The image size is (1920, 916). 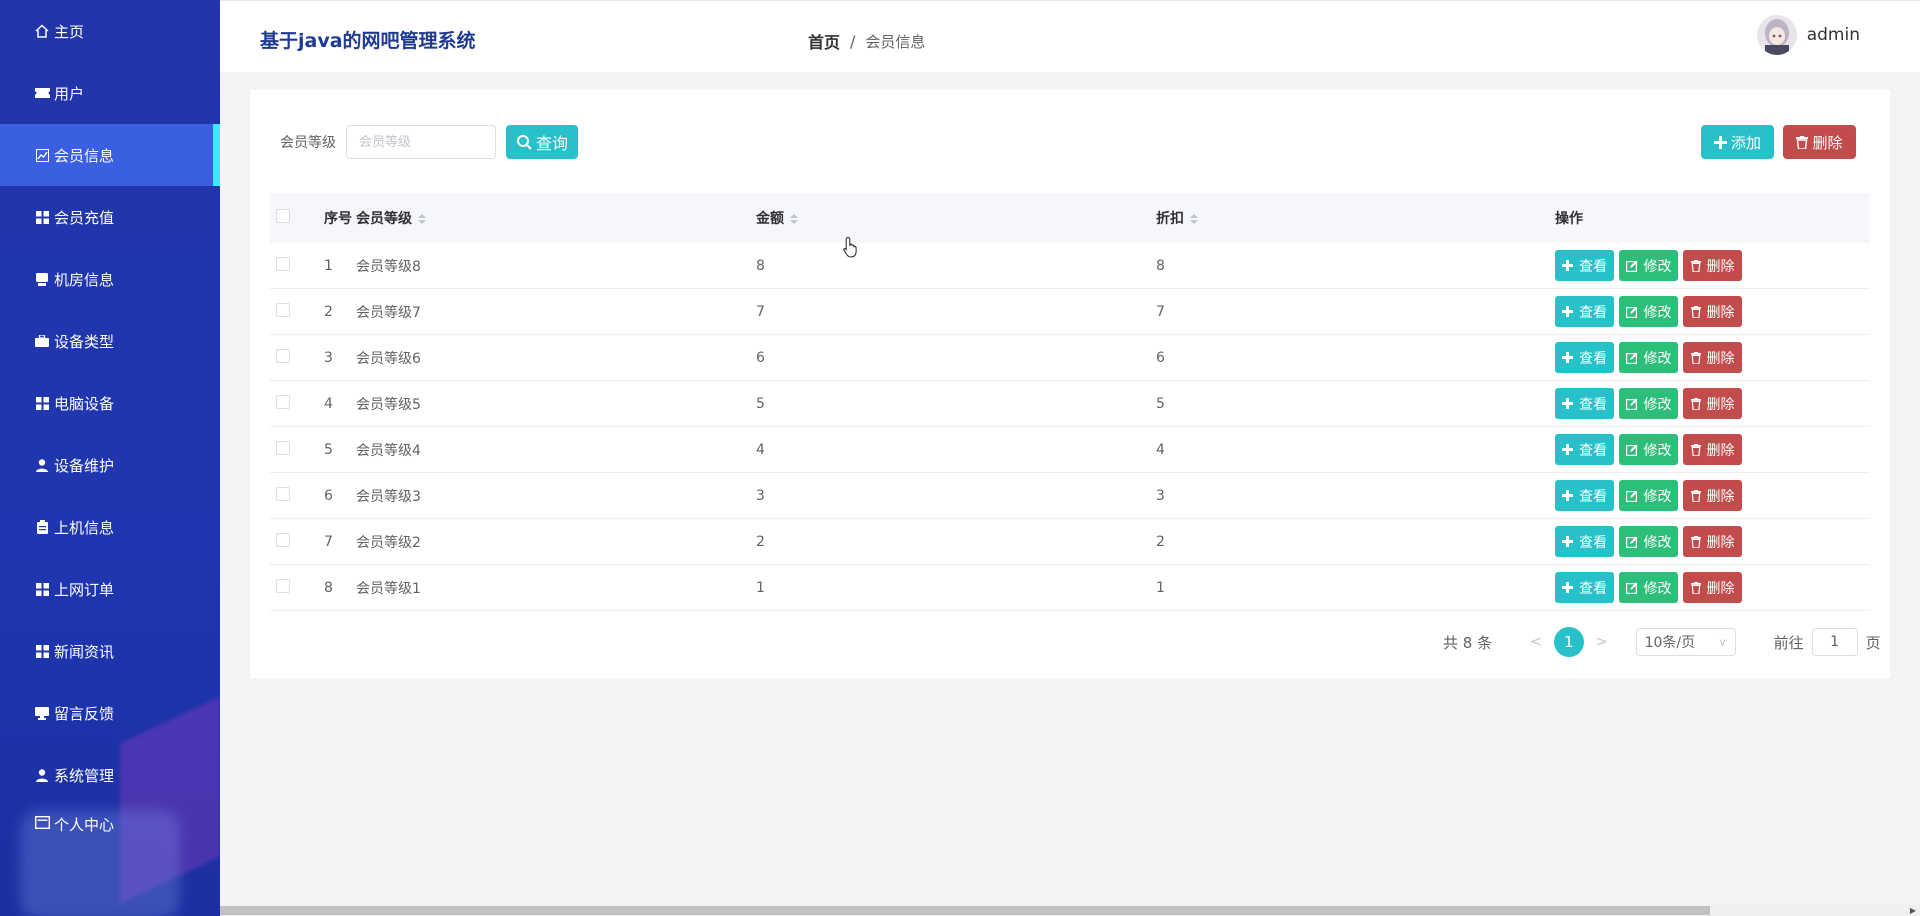 What do you see at coordinates (328, 265) in the screenshot?
I see `cell-index: 1` at bounding box center [328, 265].